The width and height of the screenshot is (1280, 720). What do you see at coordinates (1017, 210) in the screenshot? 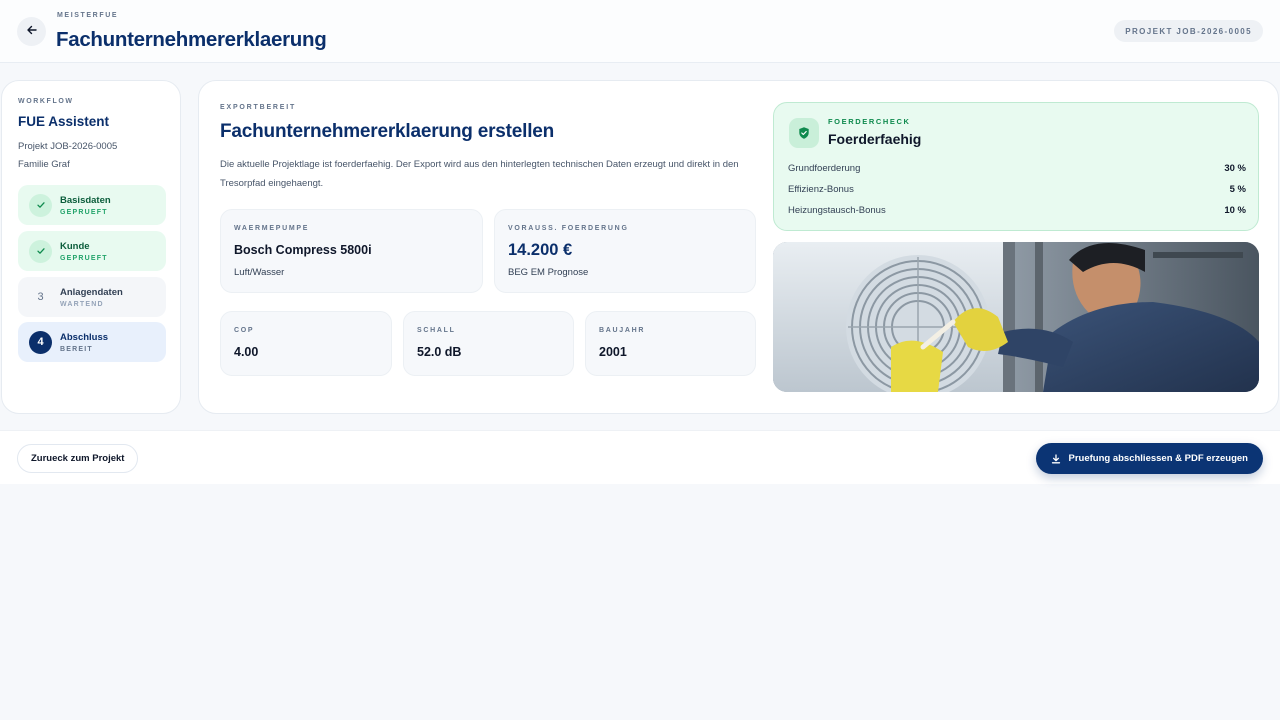
I see `funding-row: Heizungstausch-Bonus 10 %` at bounding box center [1017, 210].